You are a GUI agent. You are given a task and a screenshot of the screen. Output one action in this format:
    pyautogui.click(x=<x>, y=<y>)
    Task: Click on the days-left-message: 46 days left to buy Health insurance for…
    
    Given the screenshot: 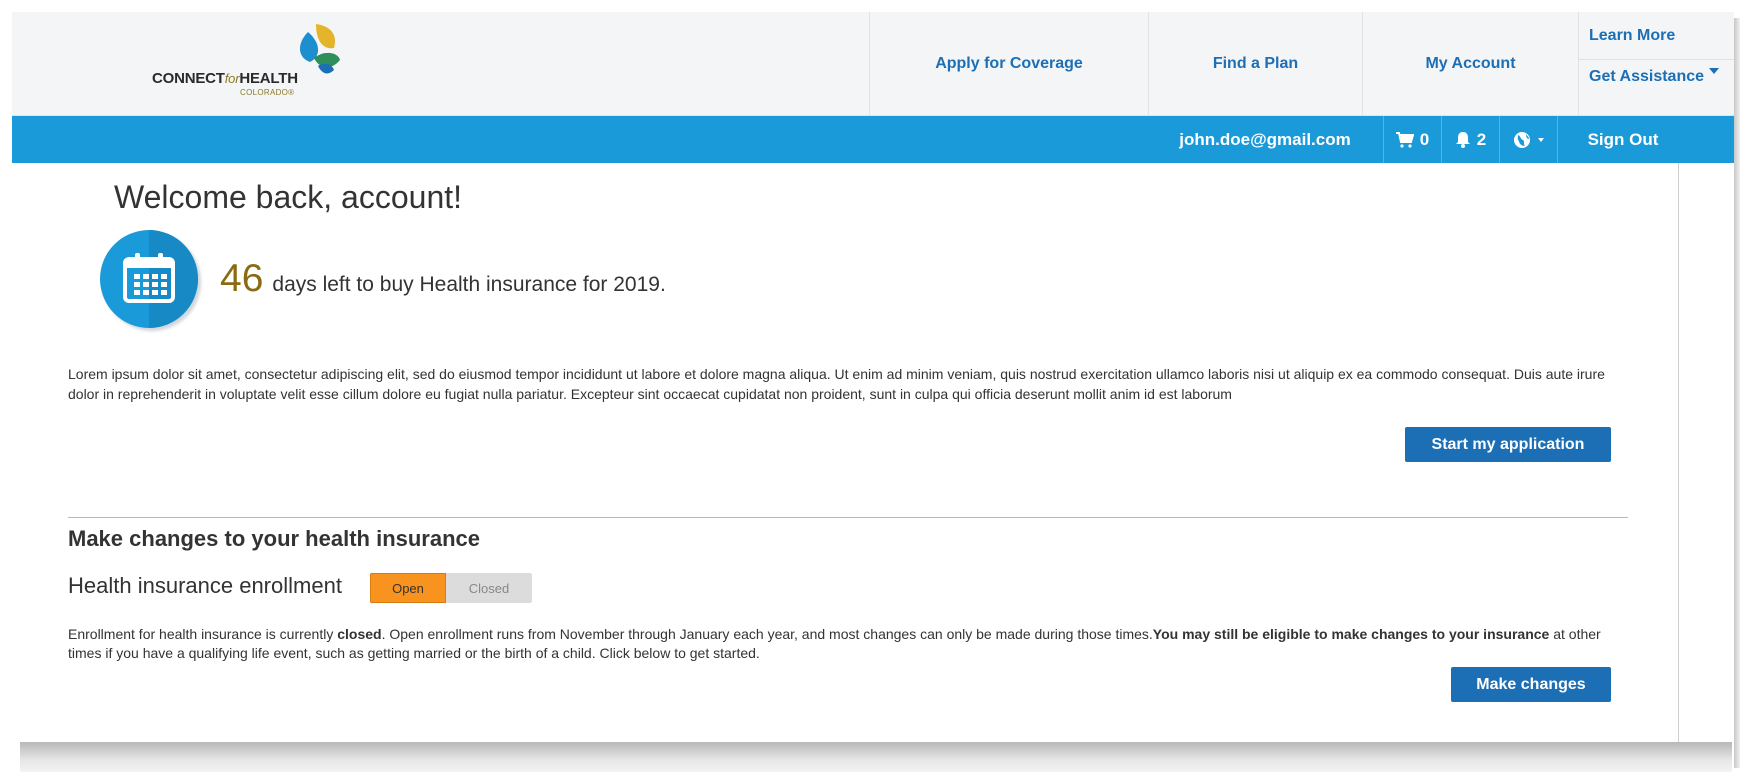 What is the action you would take?
    pyautogui.click(x=443, y=279)
    